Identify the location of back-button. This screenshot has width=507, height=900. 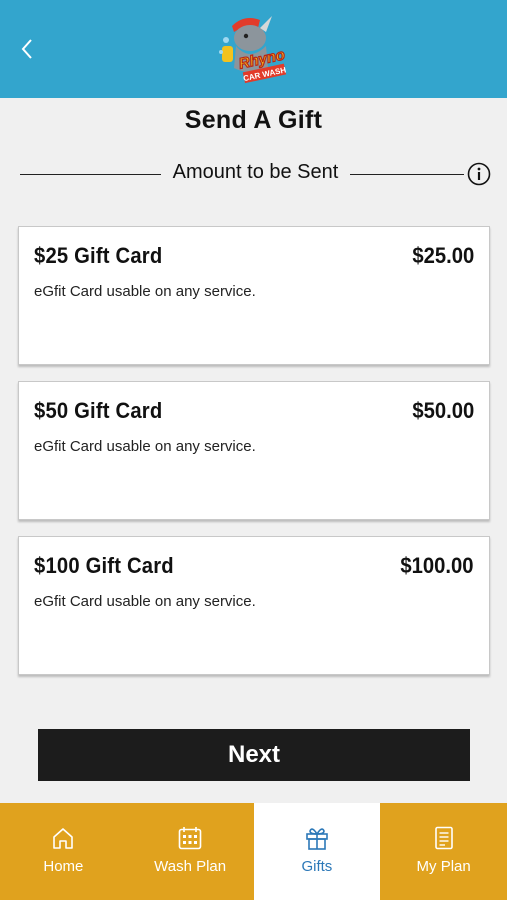
(27, 49).